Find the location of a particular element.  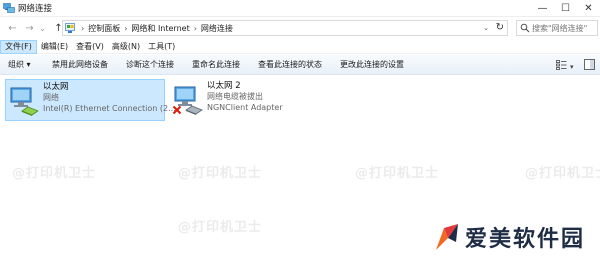

brand-watermark: 爱美软件园 is located at coordinates (509, 237).